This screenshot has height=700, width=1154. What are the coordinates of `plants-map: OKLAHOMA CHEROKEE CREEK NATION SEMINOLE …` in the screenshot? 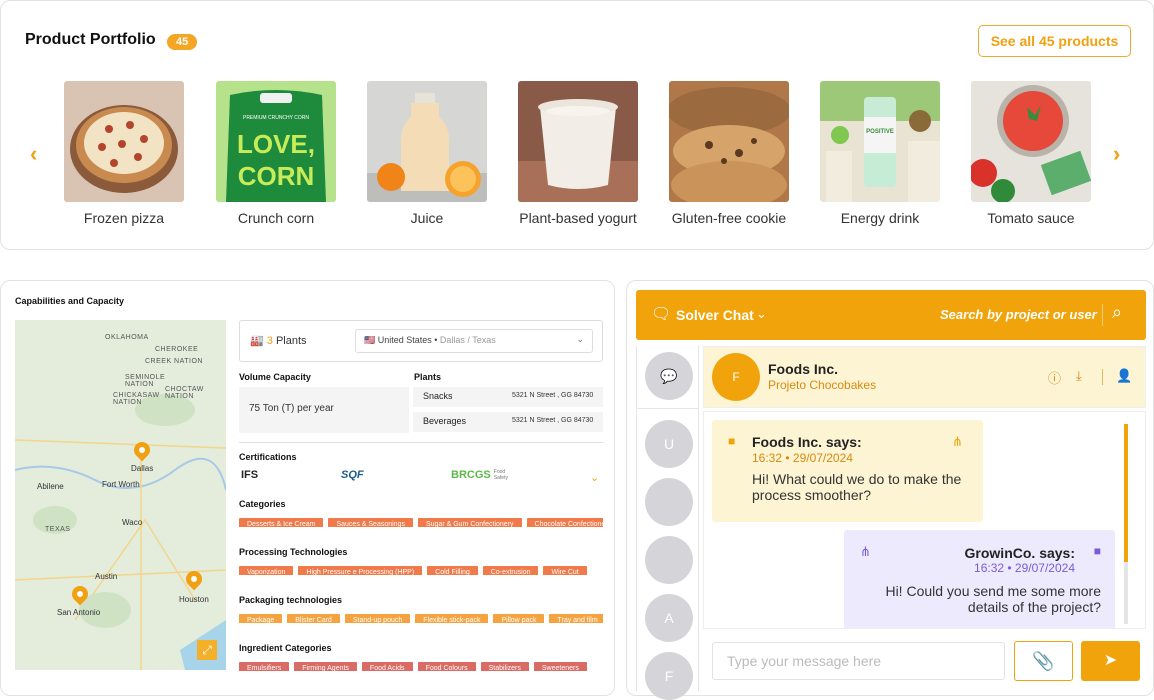 It's located at (120, 495).